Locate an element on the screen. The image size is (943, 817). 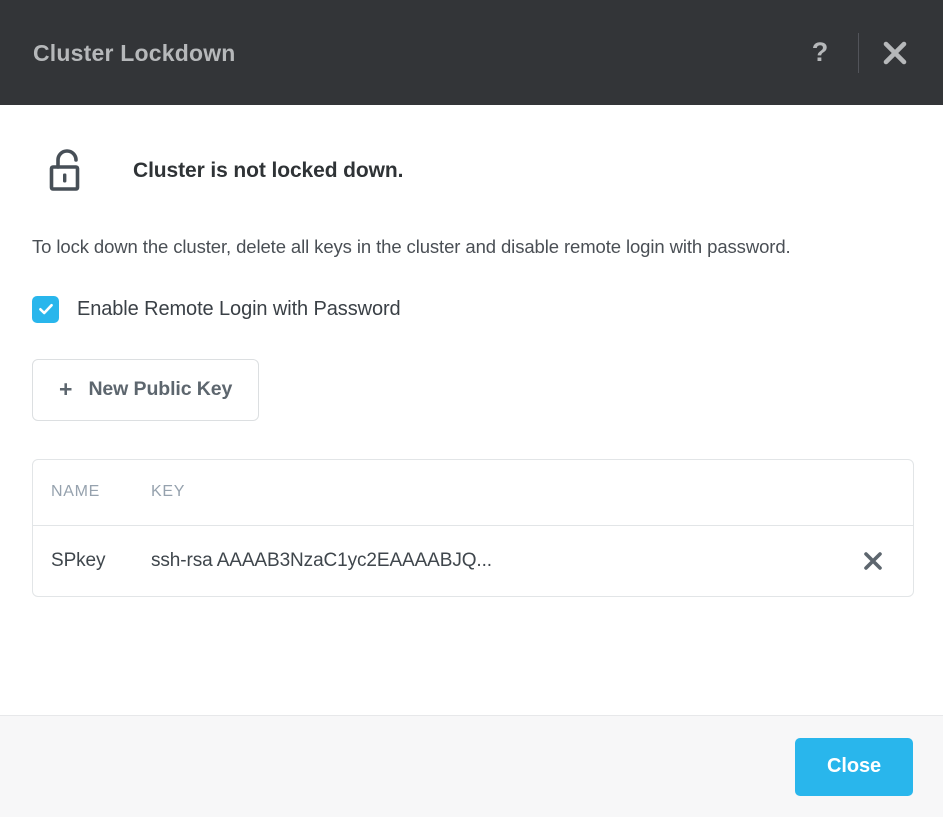
enable-remote-login-checkbox is located at coordinates (45, 309).